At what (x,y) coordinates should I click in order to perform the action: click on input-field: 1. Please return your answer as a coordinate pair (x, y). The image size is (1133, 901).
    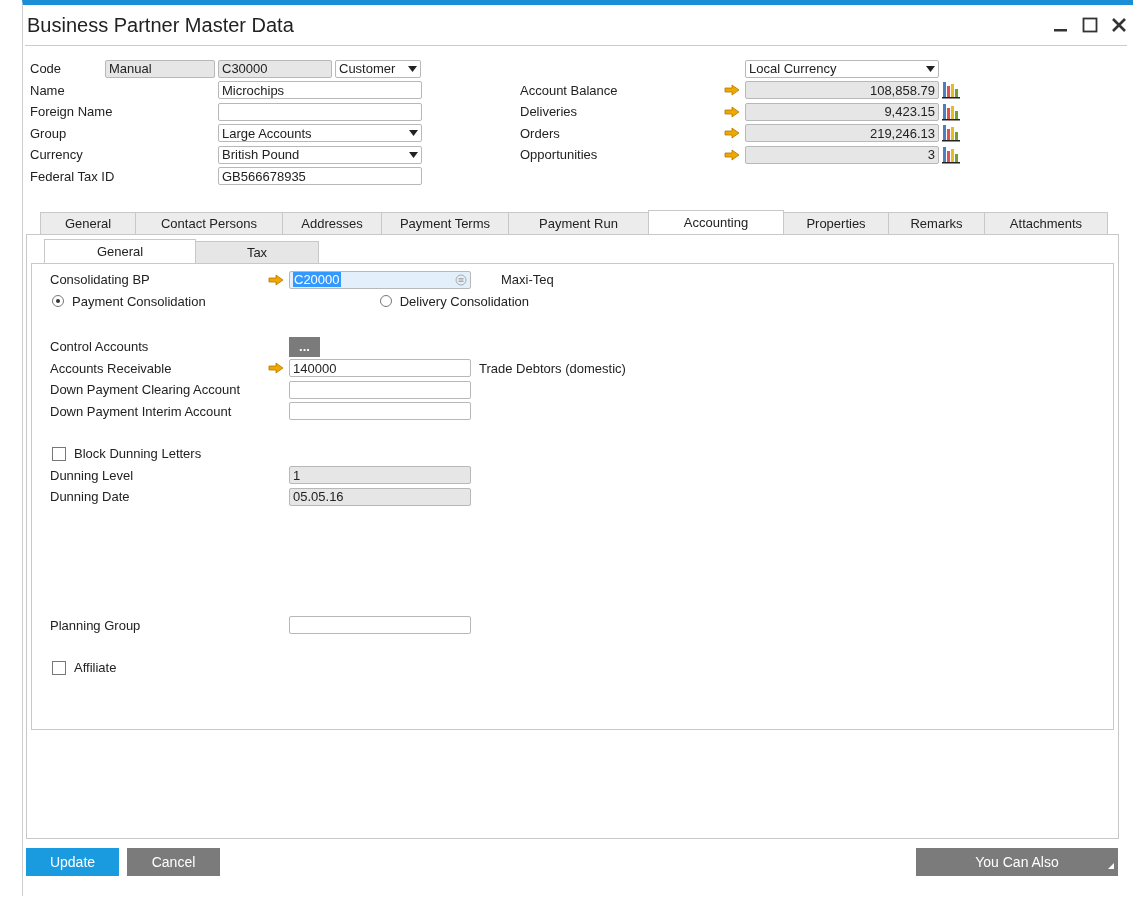
    Looking at the image, I should click on (380, 475).